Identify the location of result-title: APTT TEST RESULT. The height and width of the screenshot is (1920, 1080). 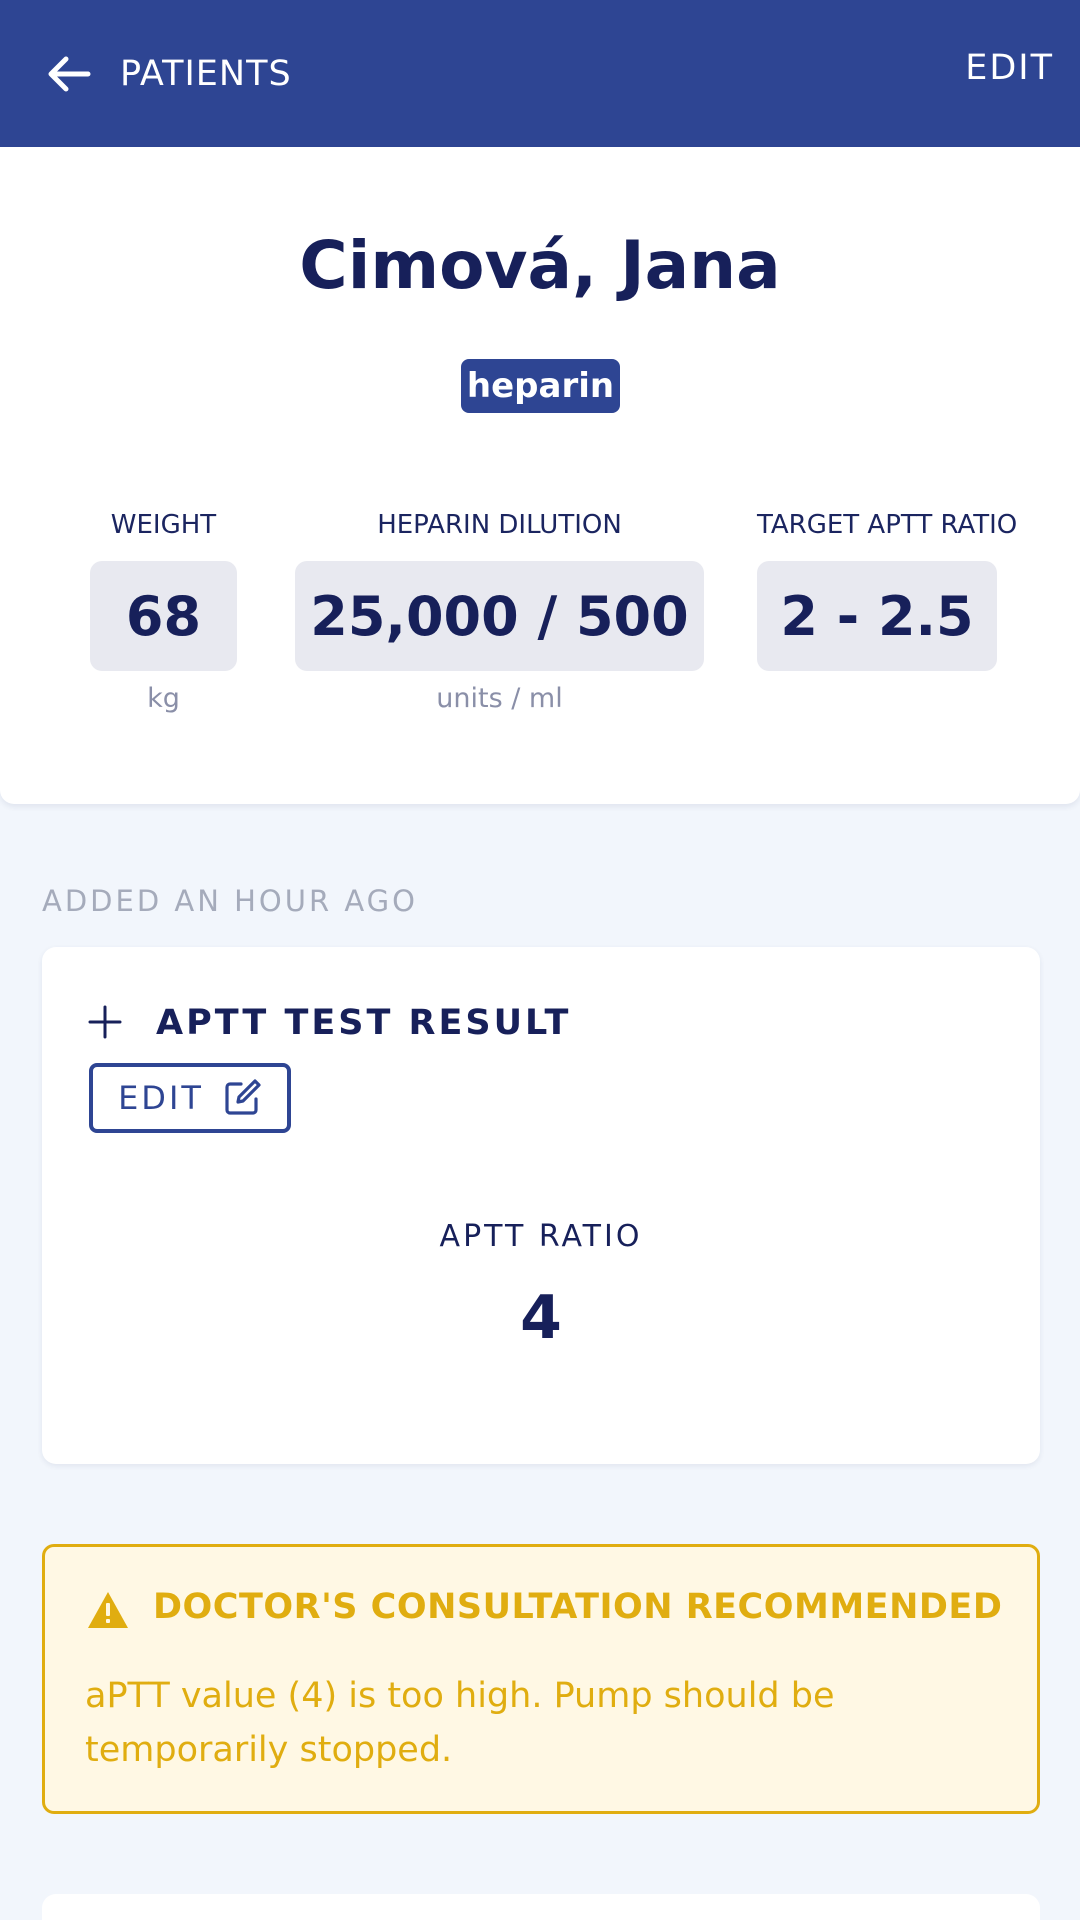
(364, 1023).